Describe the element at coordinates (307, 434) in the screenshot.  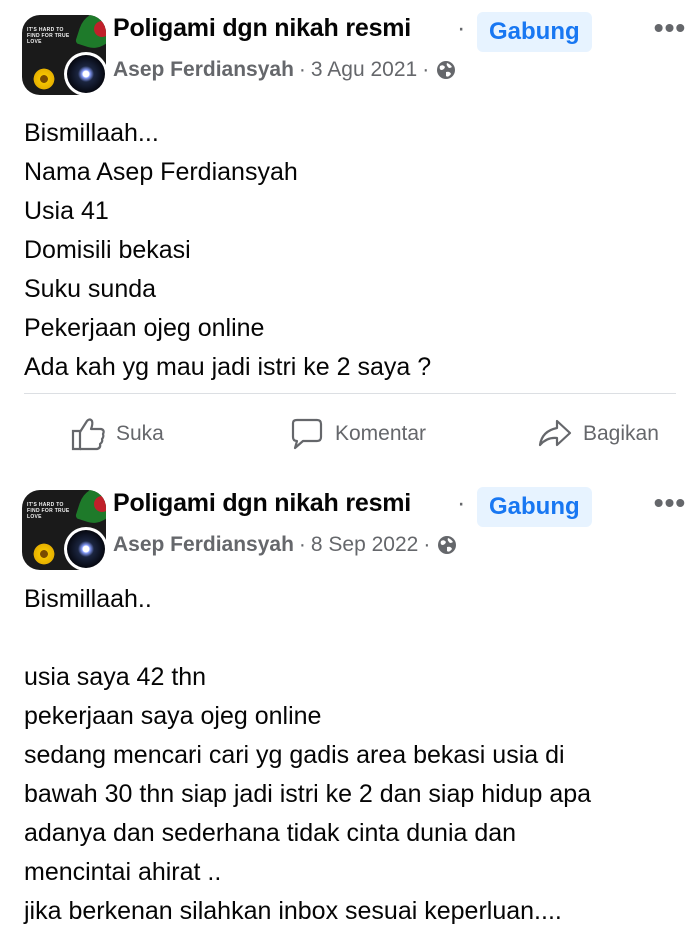
I see `comment-icon` at that location.